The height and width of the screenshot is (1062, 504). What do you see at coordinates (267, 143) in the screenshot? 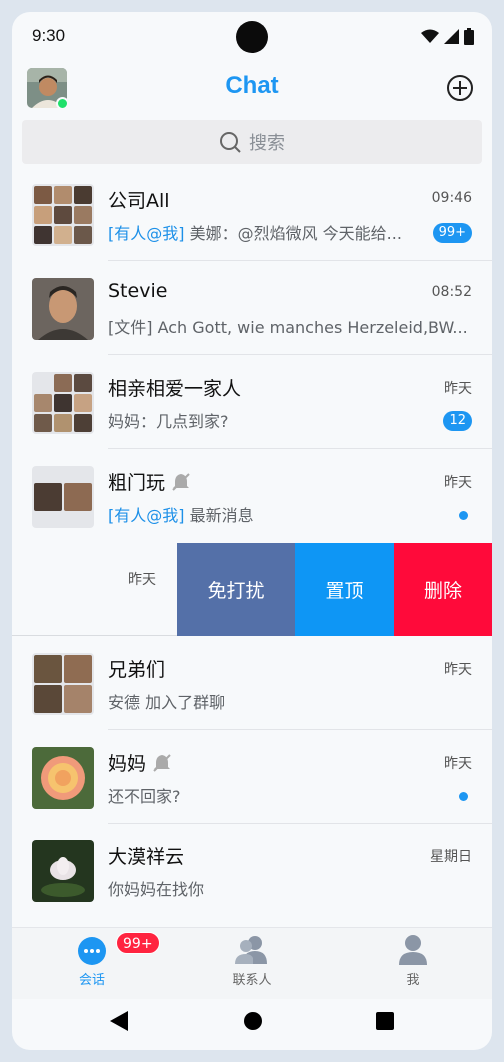
I see `search-placeholder: 搜索` at bounding box center [267, 143].